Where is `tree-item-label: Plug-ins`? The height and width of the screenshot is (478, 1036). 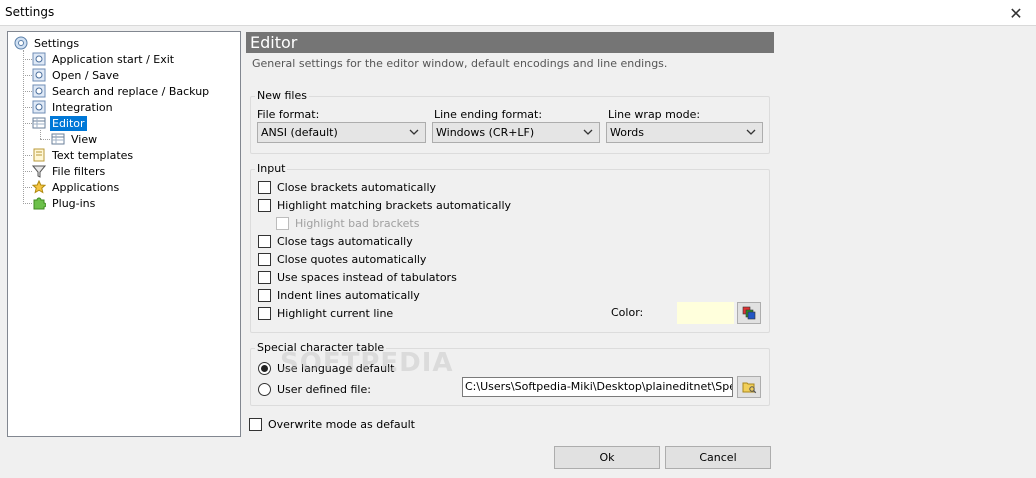 tree-item-label: Plug-ins is located at coordinates (74, 203).